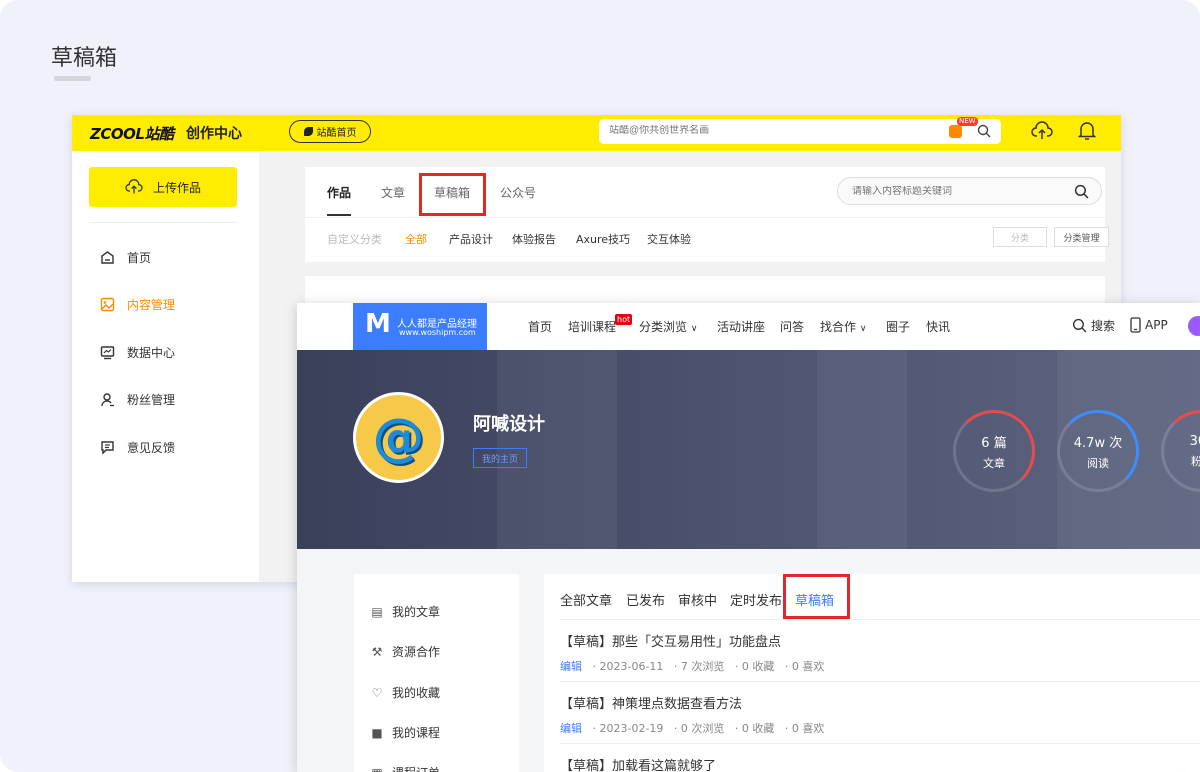 The width and height of the screenshot is (1200, 772). I want to click on article-item: 【草稿】加载看这篇就够了, so click(638, 763).